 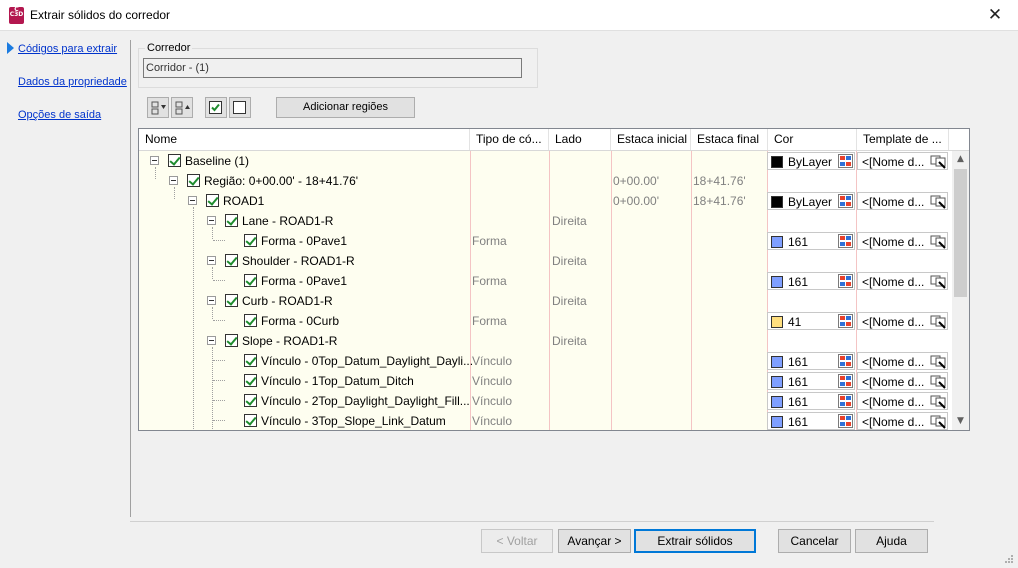 I want to click on color-name: ByLayer, so click(x=810, y=202).